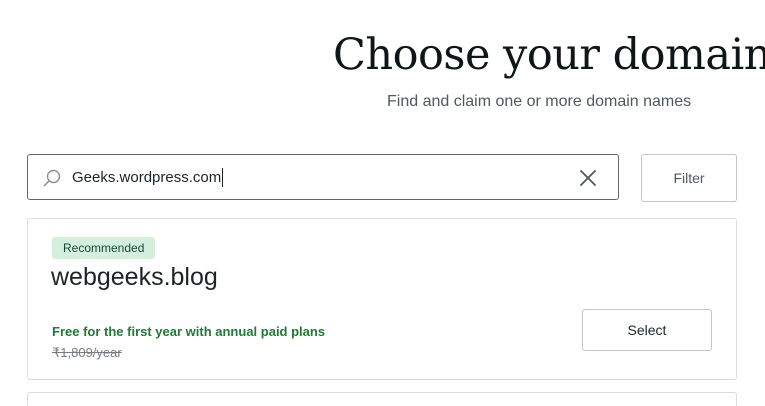 The width and height of the screenshot is (765, 406). I want to click on close-icon, so click(588, 178).